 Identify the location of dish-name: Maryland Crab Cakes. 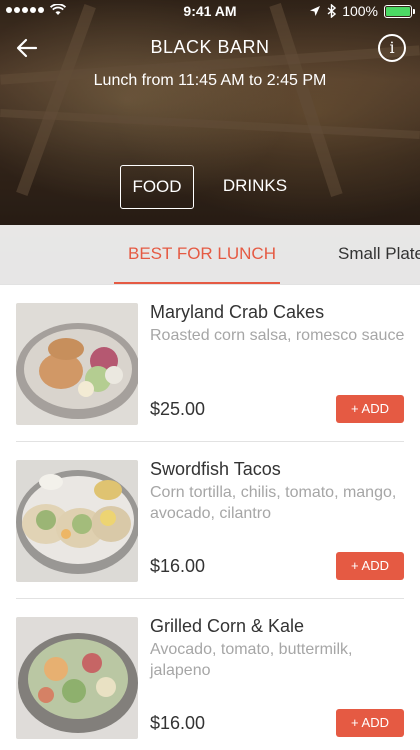
(237, 312).